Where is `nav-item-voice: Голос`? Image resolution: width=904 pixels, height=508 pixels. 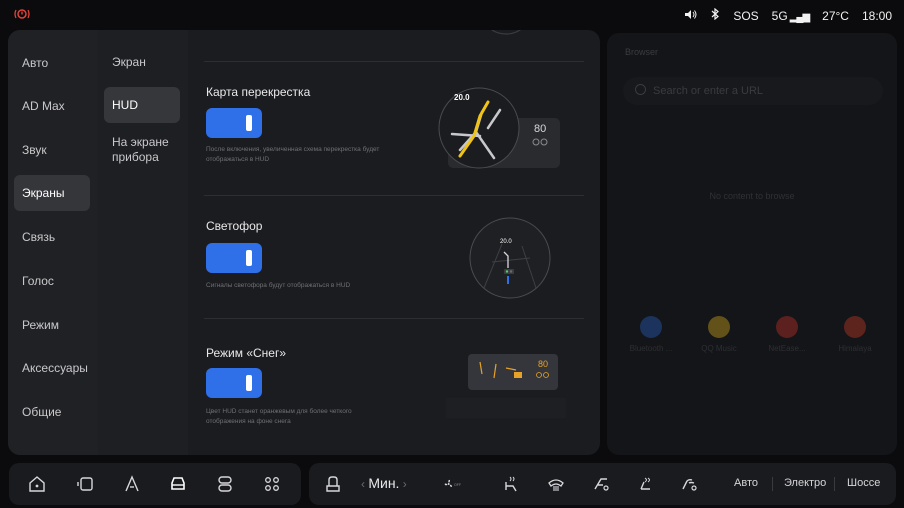
nav-item-voice: Голос is located at coordinates (52, 281).